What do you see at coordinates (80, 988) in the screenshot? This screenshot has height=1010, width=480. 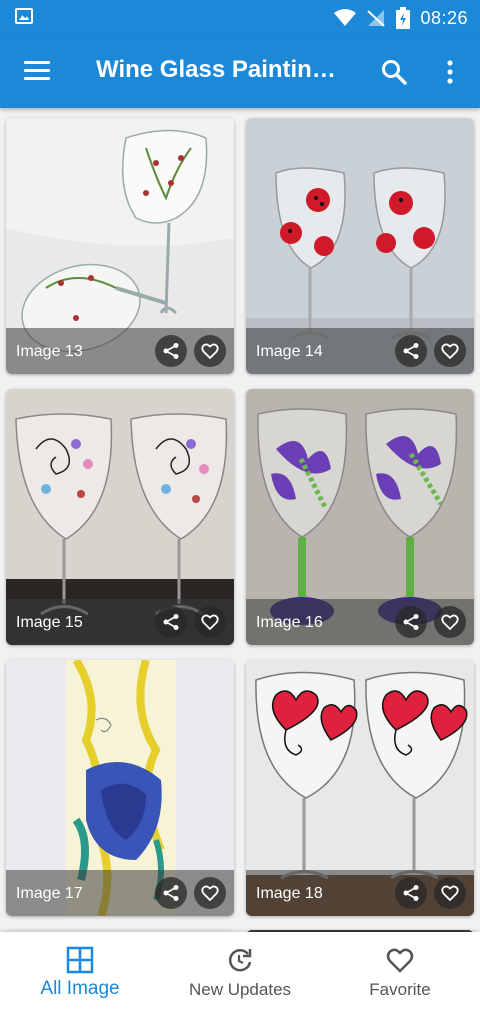 I see `nav-label: All Image` at bounding box center [80, 988].